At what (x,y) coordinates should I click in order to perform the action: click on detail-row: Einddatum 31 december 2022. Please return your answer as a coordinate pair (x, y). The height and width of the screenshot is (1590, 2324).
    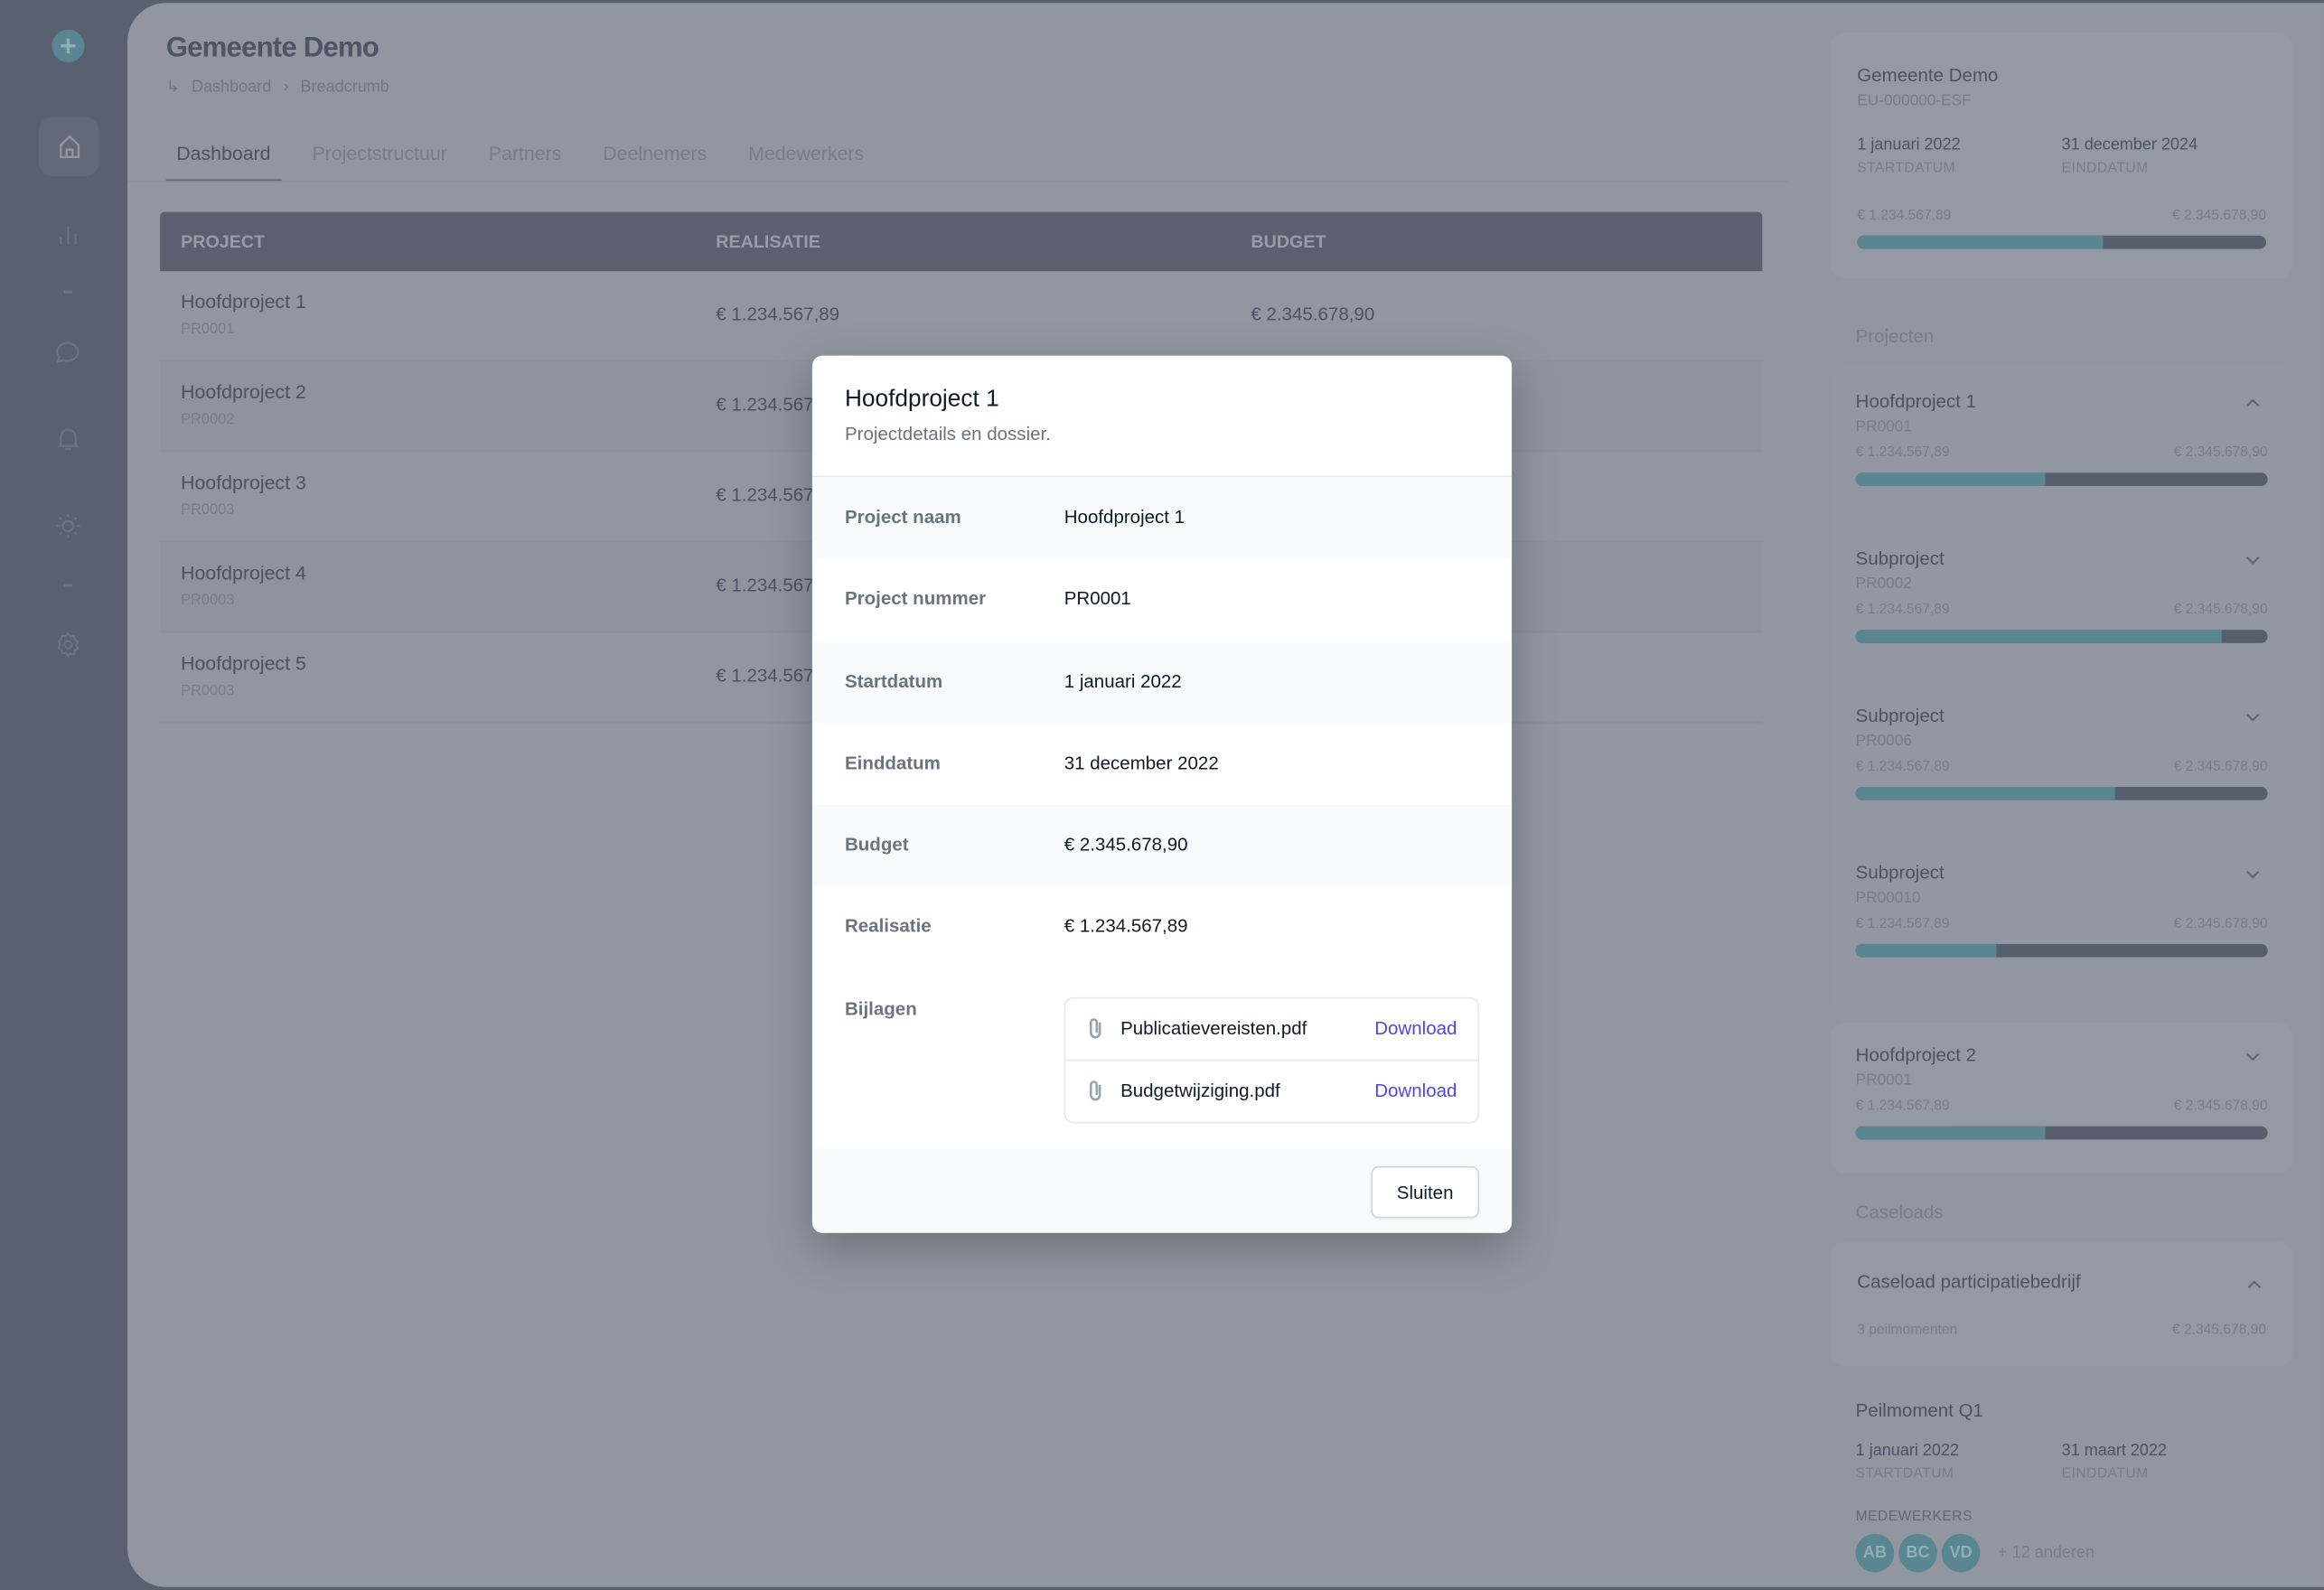
    Looking at the image, I should click on (1162, 764).